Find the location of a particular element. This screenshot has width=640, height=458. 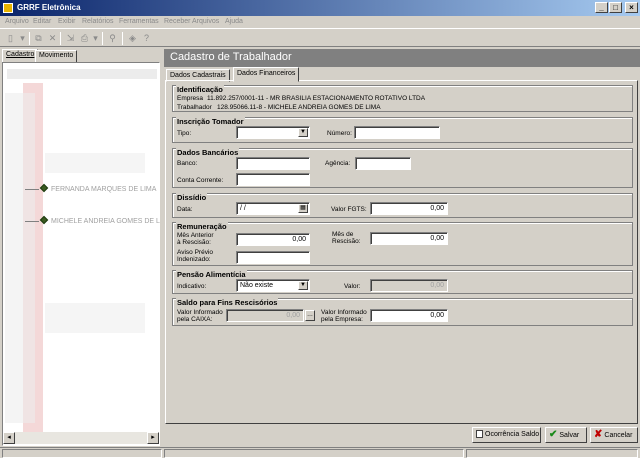

valor-caixa-label: pela CAIXA: is located at coordinates (195, 319).